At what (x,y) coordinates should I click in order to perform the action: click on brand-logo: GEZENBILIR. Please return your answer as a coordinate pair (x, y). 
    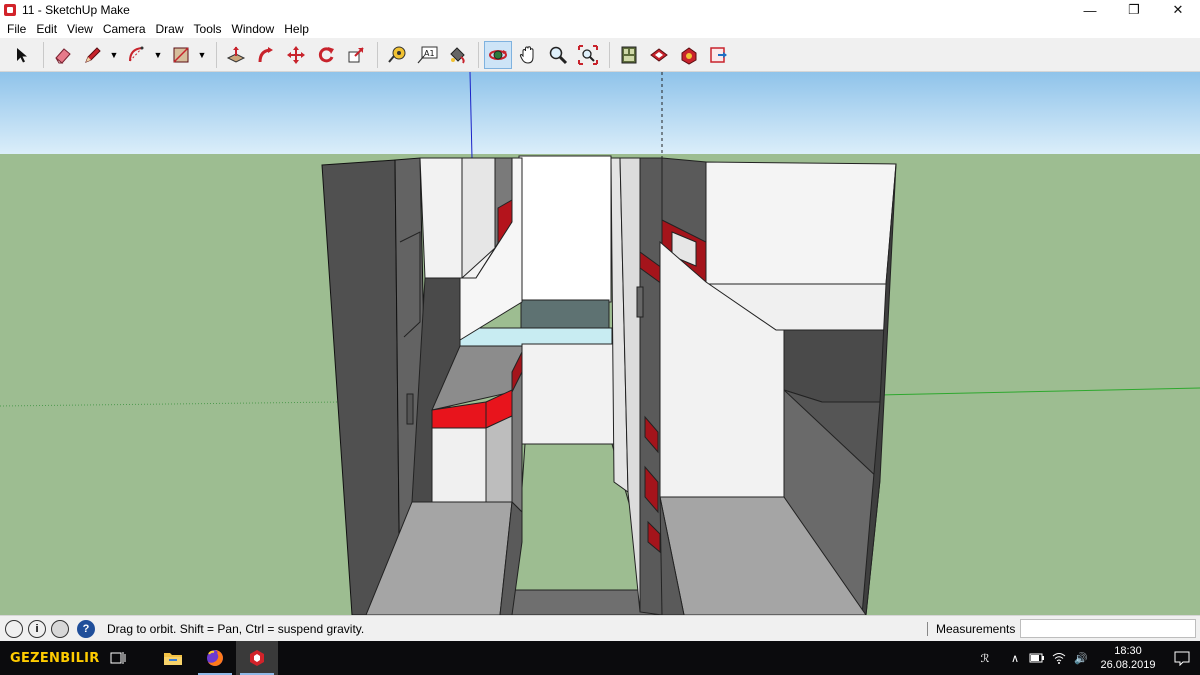
    Looking at the image, I should click on (55, 658).